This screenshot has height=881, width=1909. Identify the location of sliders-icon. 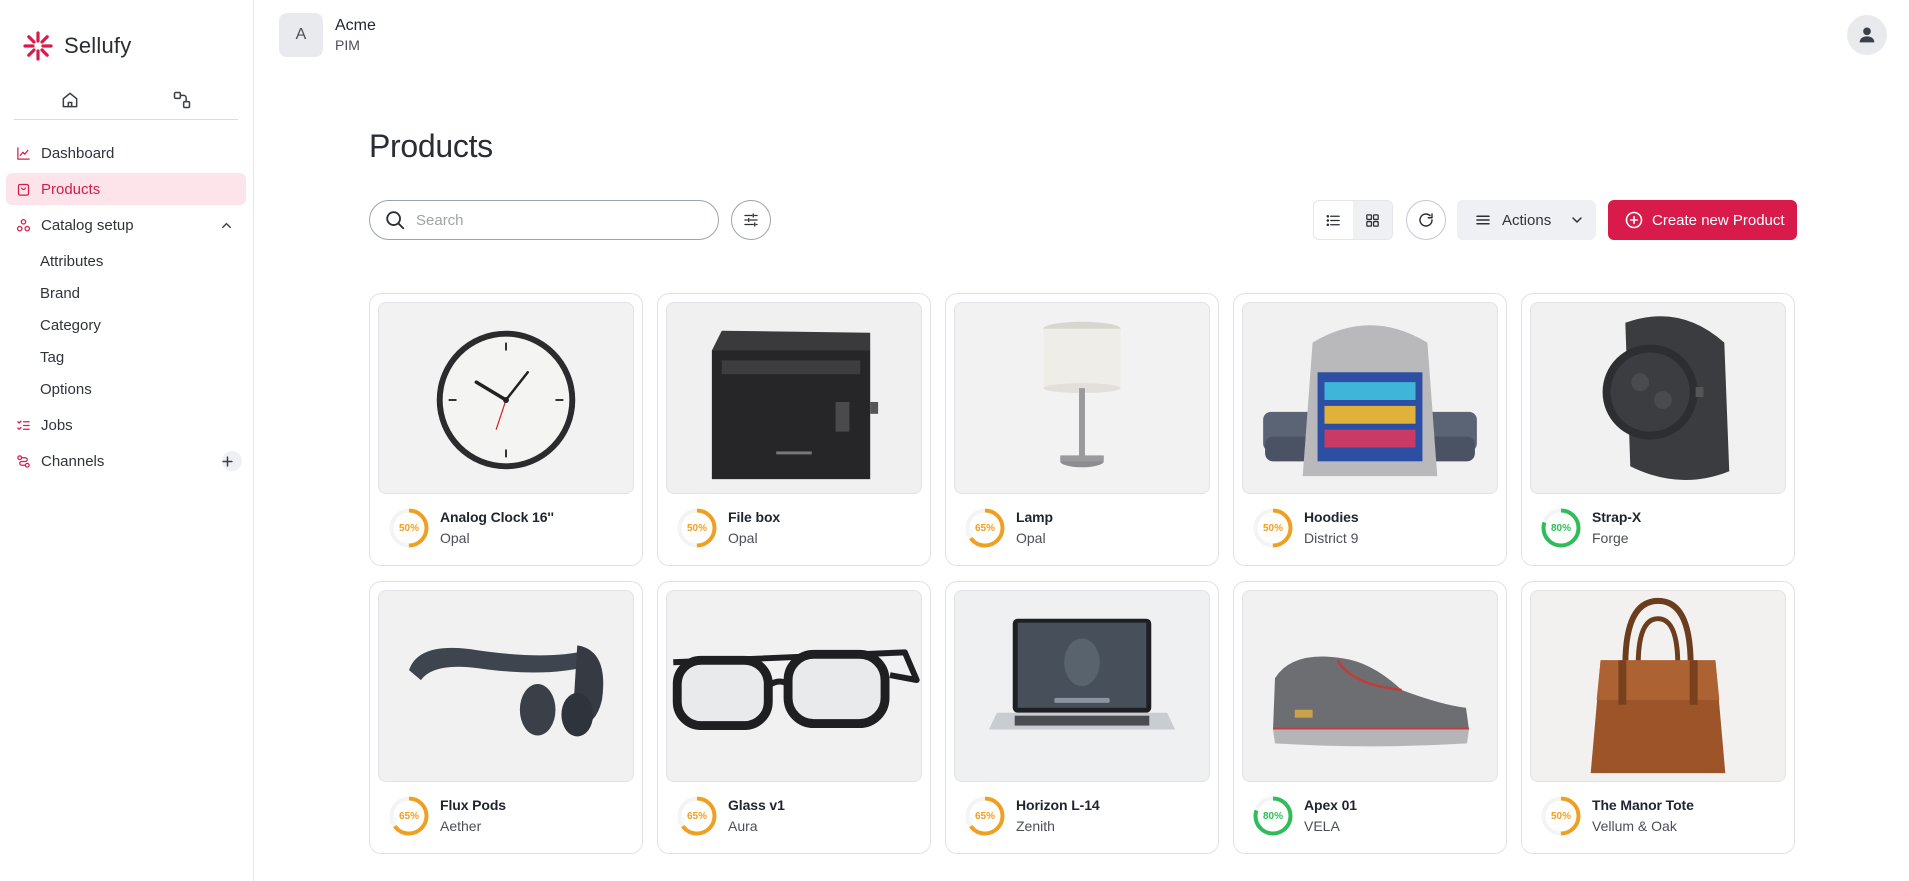
(751, 220).